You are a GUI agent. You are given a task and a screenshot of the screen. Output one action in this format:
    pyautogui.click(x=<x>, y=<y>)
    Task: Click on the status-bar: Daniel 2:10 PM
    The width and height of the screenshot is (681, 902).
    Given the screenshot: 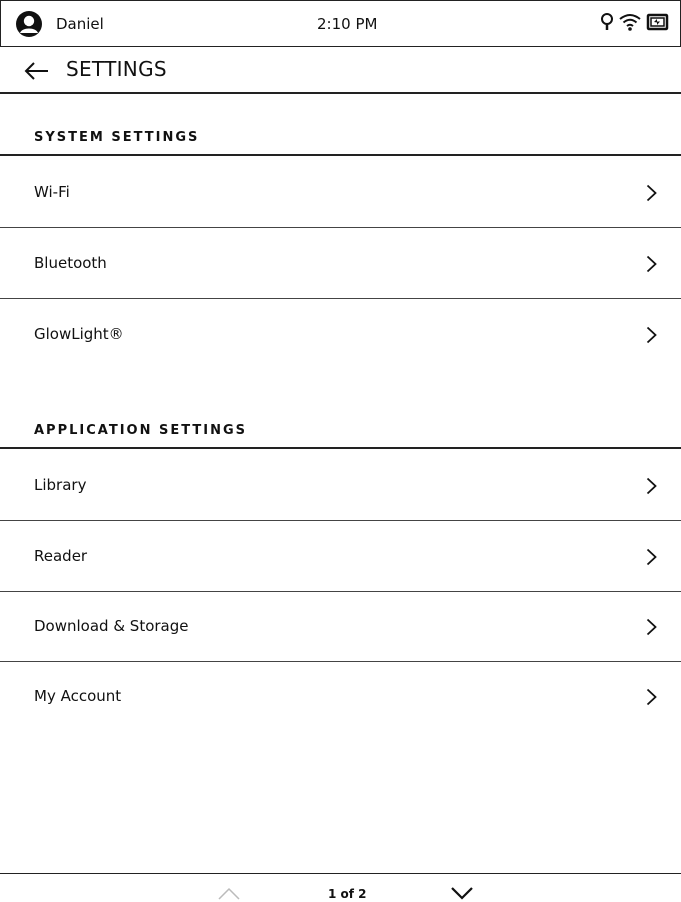 What is the action you would take?
    pyautogui.click(x=340, y=23)
    